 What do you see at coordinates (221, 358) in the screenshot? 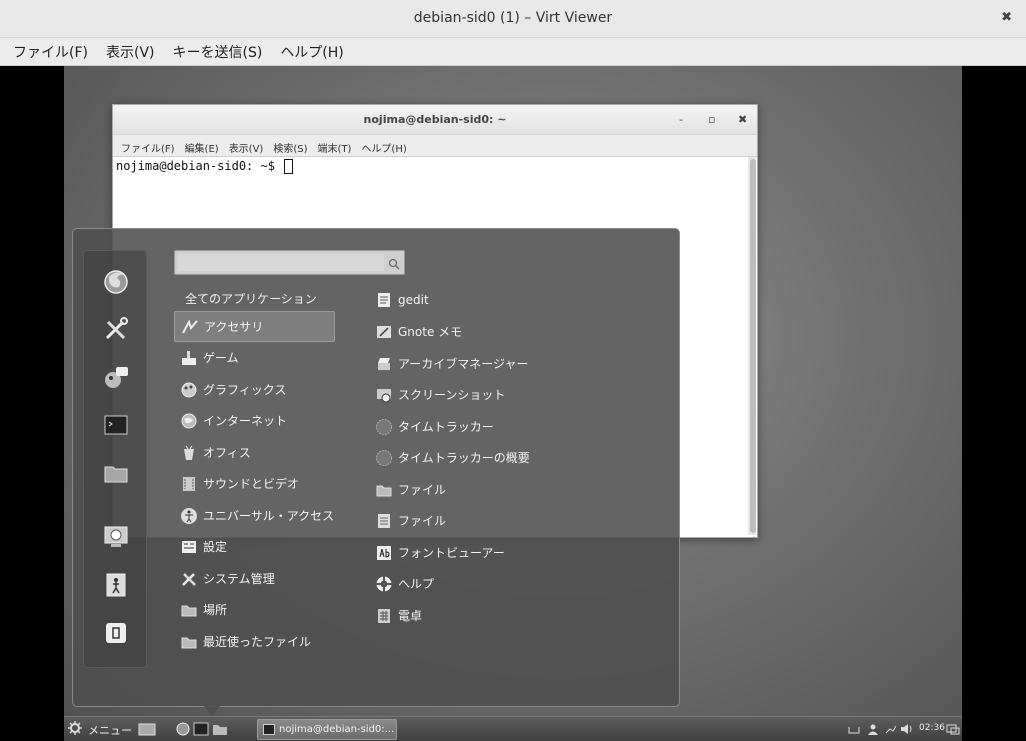
I see `category-label: ゲーム` at bounding box center [221, 358].